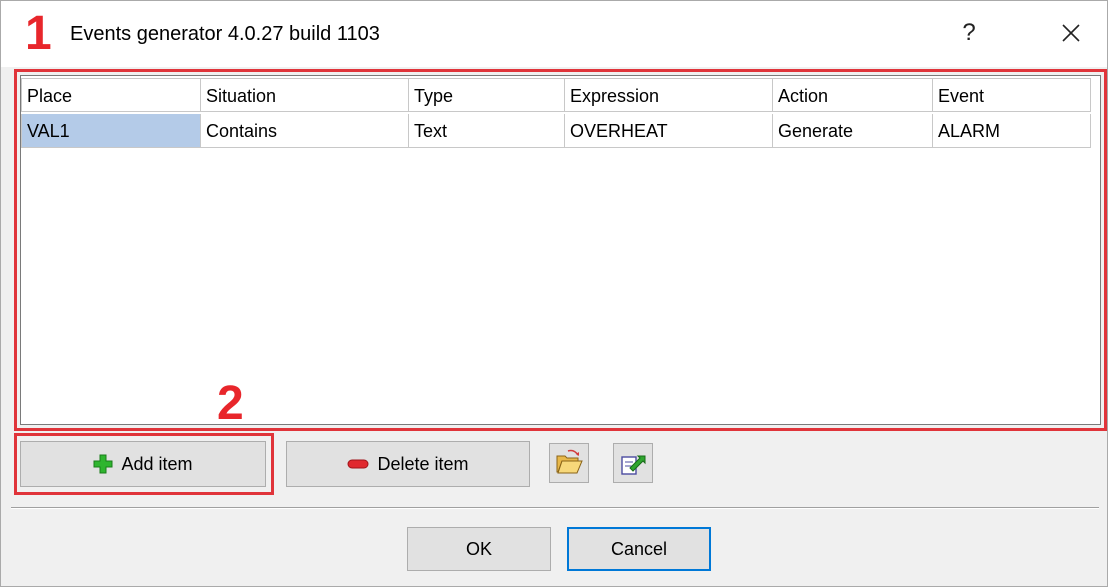 This screenshot has width=1108, height=587. What do you see at coordinates (358, 464) in the screenshot?
I see `minus-icon` at bounding box center [358, 464].